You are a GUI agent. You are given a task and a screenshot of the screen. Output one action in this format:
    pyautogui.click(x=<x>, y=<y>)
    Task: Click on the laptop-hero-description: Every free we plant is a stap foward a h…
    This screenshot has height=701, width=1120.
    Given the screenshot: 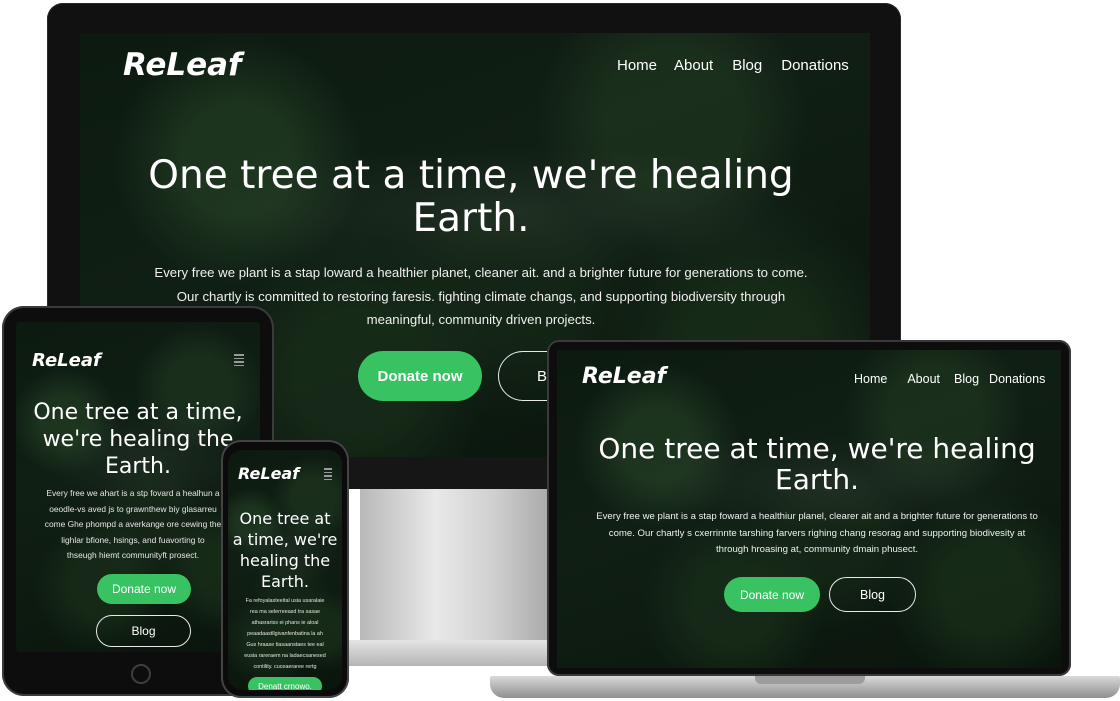 What is the action you would take?
    pyautogui.click(x=809, y=534)
    